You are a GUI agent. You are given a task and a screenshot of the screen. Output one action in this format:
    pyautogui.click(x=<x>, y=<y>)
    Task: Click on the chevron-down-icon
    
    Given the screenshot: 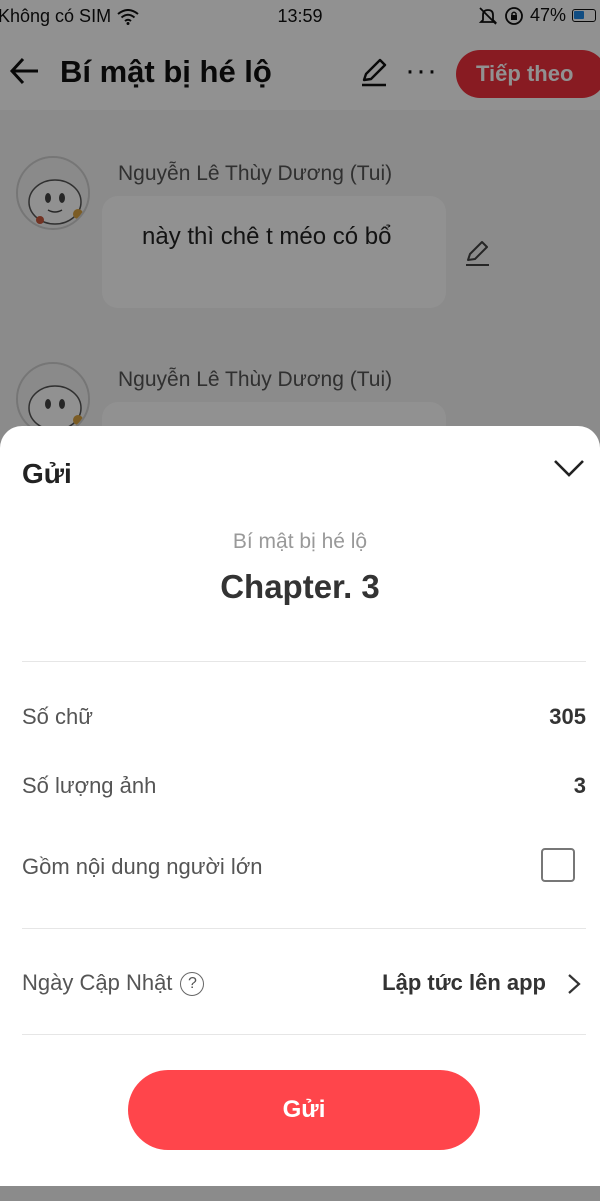 What is the action you would take?
    pyautogui.click(x=569, y=468)
    